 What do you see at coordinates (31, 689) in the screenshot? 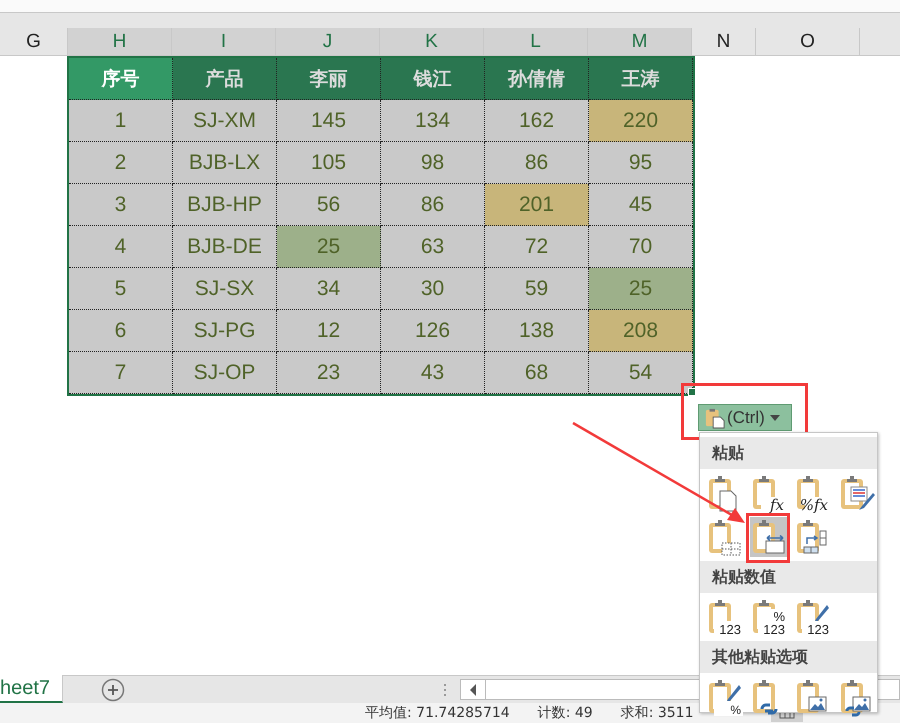
I see `sheet-tab: heet7` at bounding box center [31, 689].